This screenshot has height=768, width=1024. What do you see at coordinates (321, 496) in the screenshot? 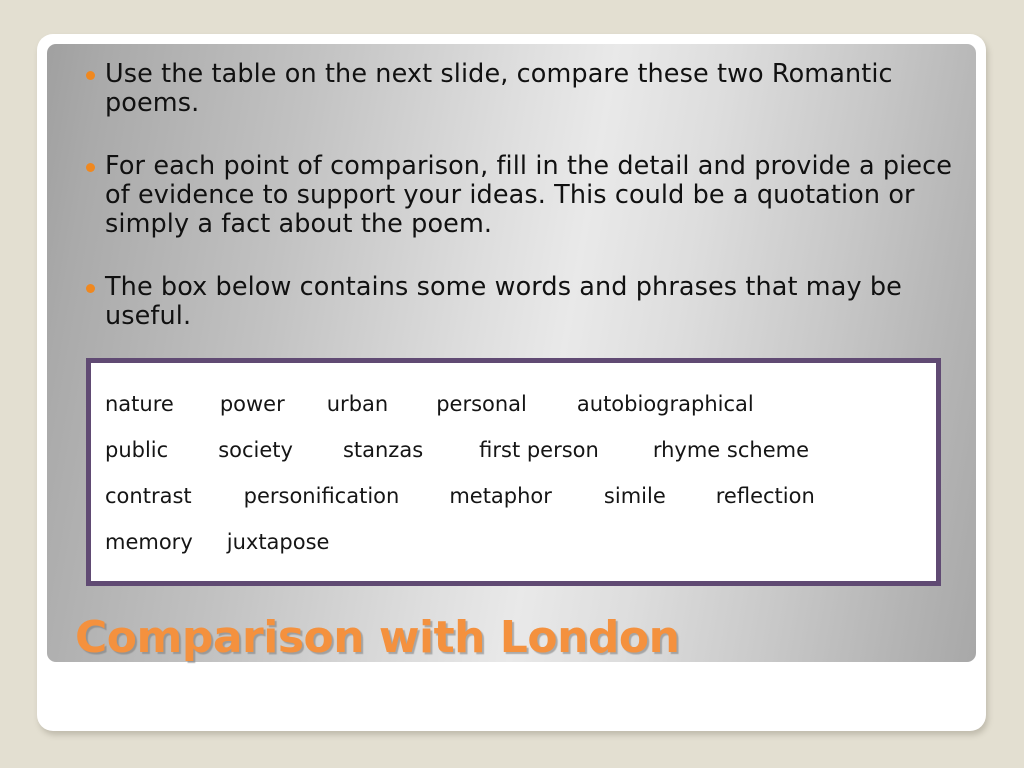
I see `word-bank-item: personification` at bounding box center [321, 496].